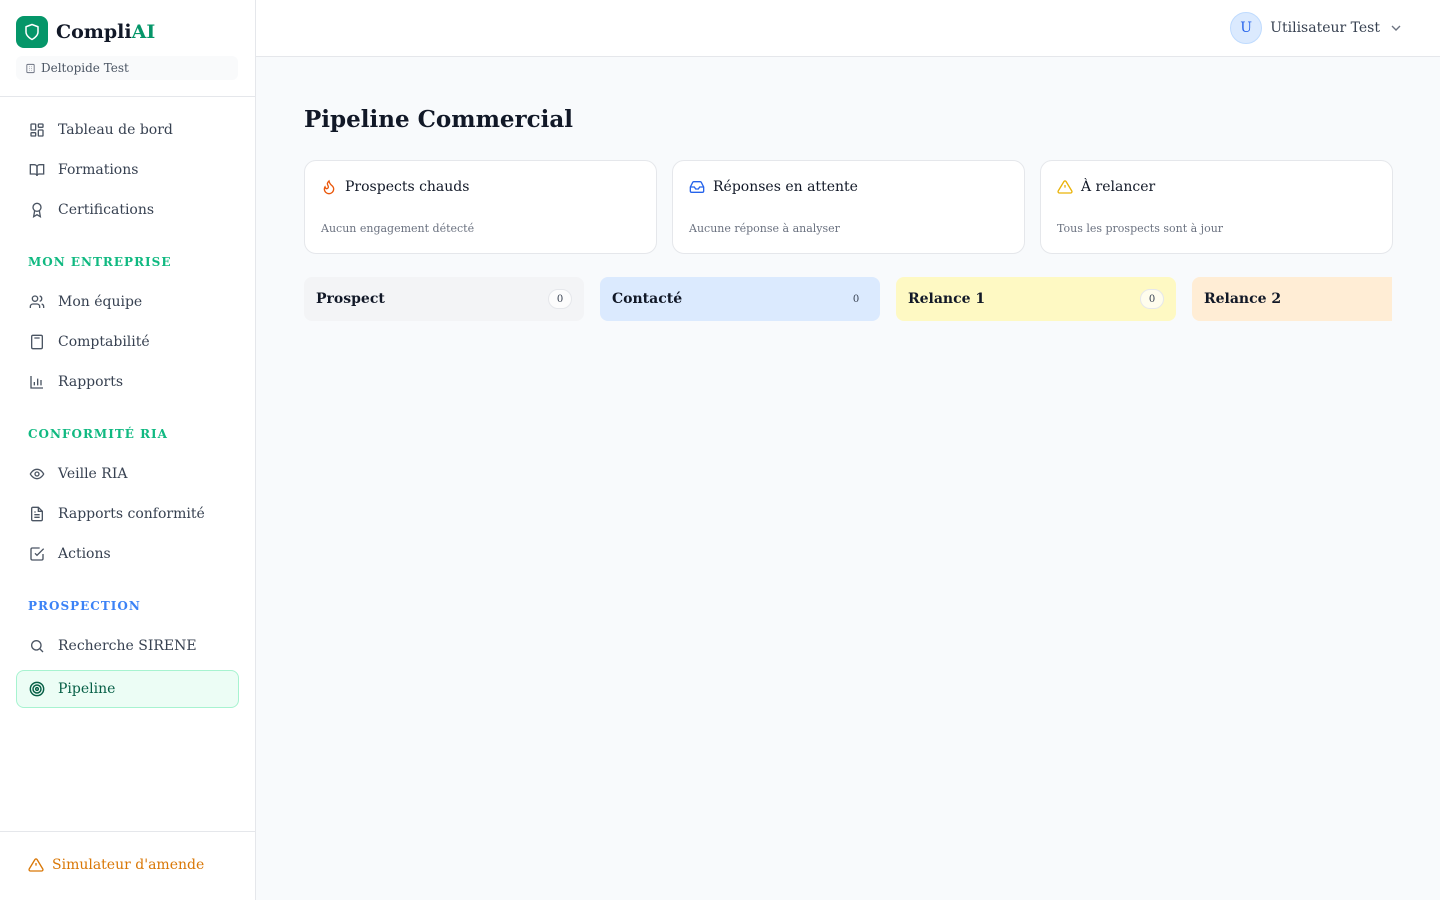 The height and width of the screenshot is (900, 1440). Describe the element at coordinates (1243, 299) in the screenshot. I see `column-title: Relance 2` at that location.